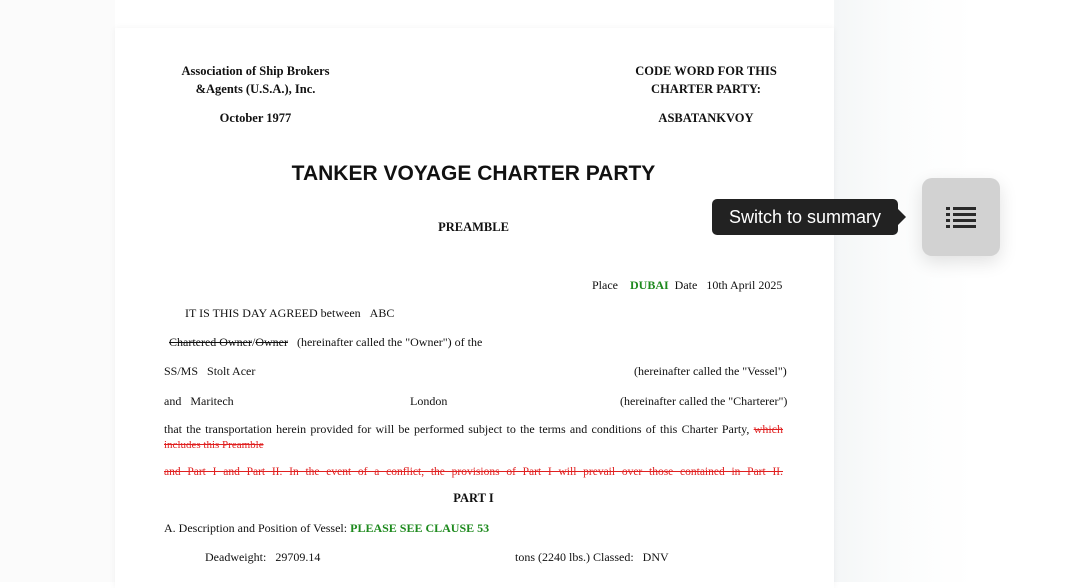 The height and width of the screenshot is (588, 1074). What do you see at coordinates (255, 89) in the screenshot?
I see `association-line2: &Agents (U.S.A.), Inc.` at bounding box center [255, 89].